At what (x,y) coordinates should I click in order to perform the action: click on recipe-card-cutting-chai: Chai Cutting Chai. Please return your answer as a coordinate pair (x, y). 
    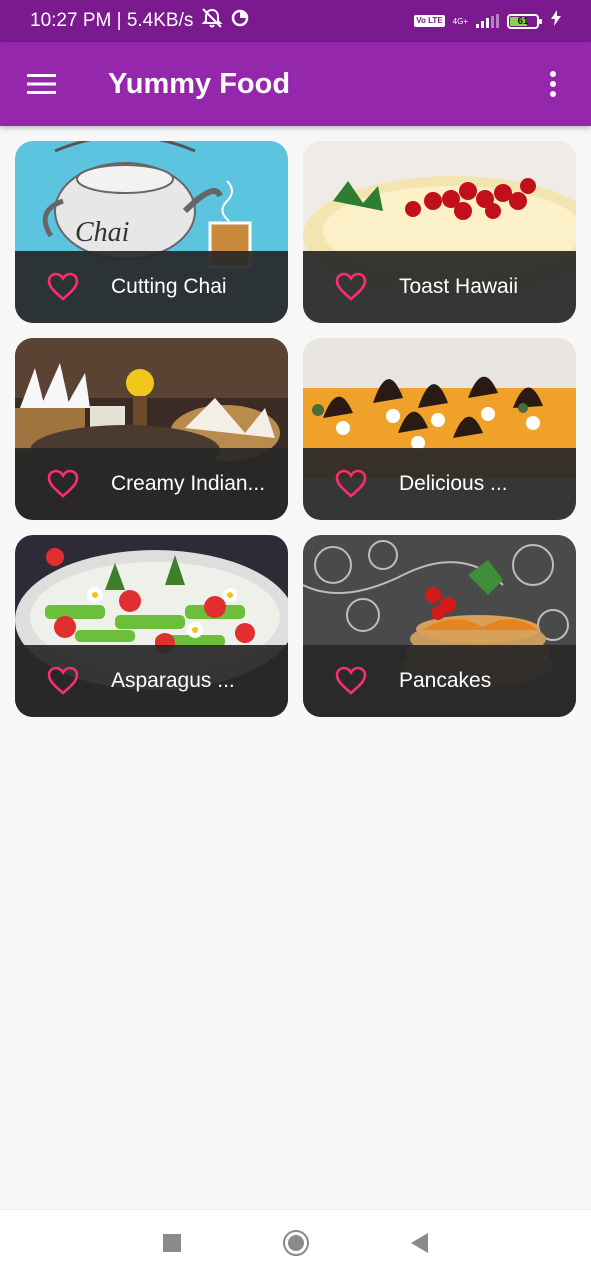
    Looking at the image, I should click on (151, 232).